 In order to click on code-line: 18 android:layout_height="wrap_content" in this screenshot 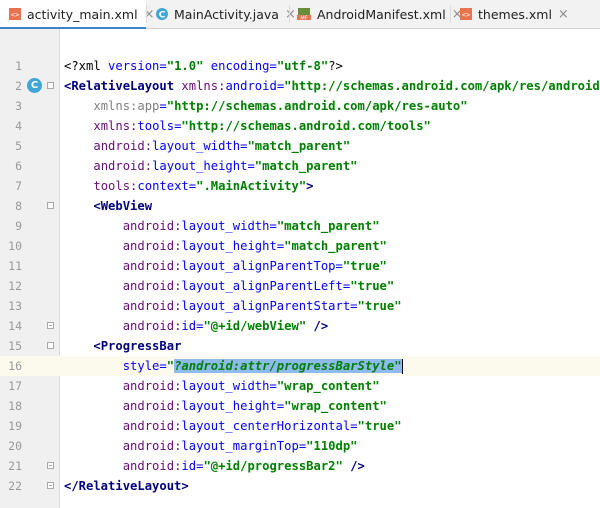, I will do `click(300, 406)`.